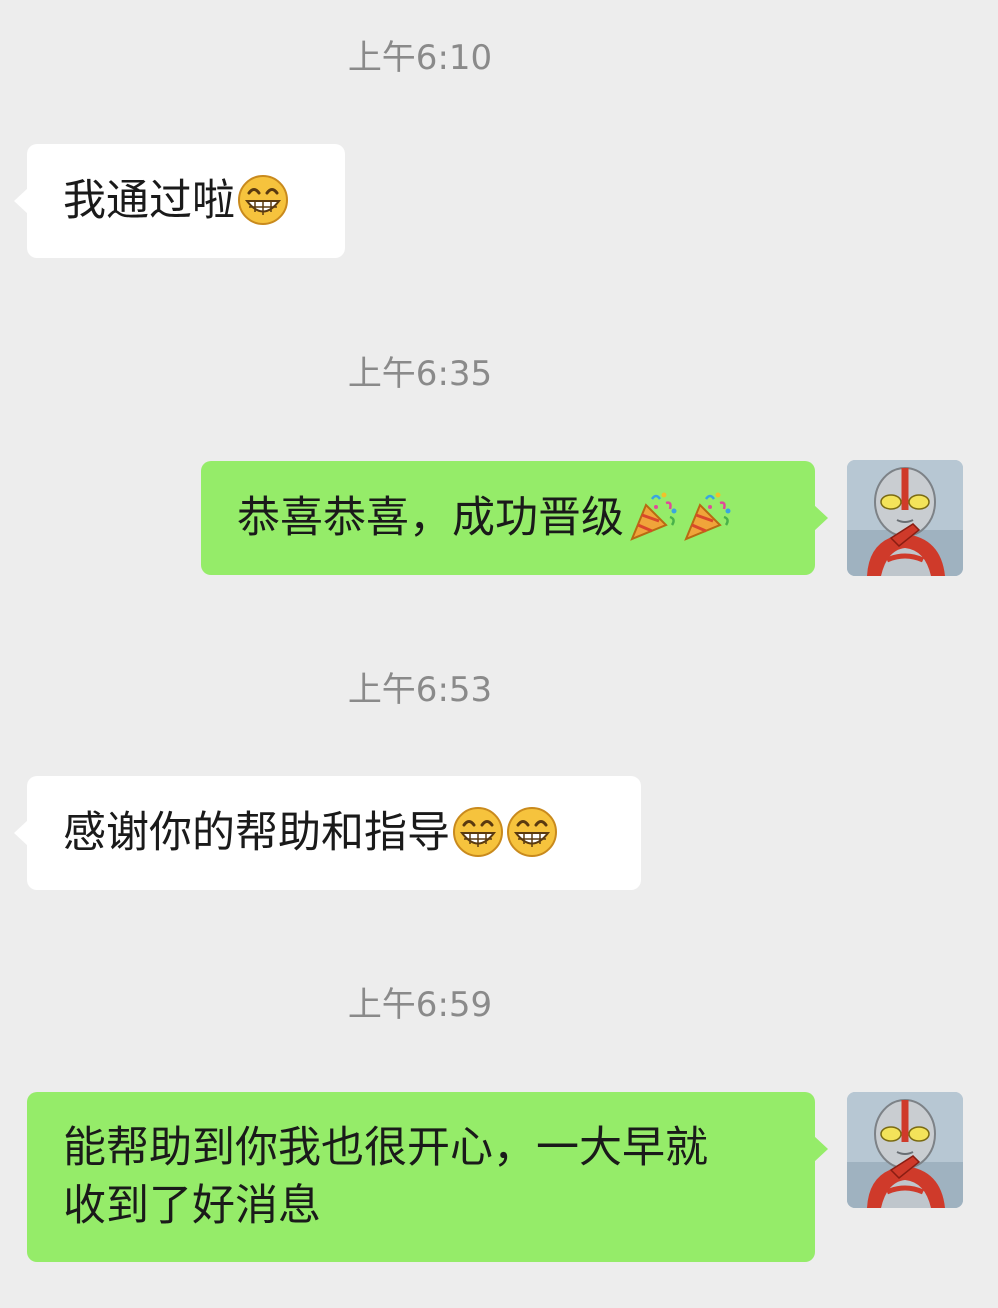 The height and width of the screenshot is (1308, 998). I want to click on message-text-line: 能帮助到你我也很开心，一大早就, so click(385, 1148).